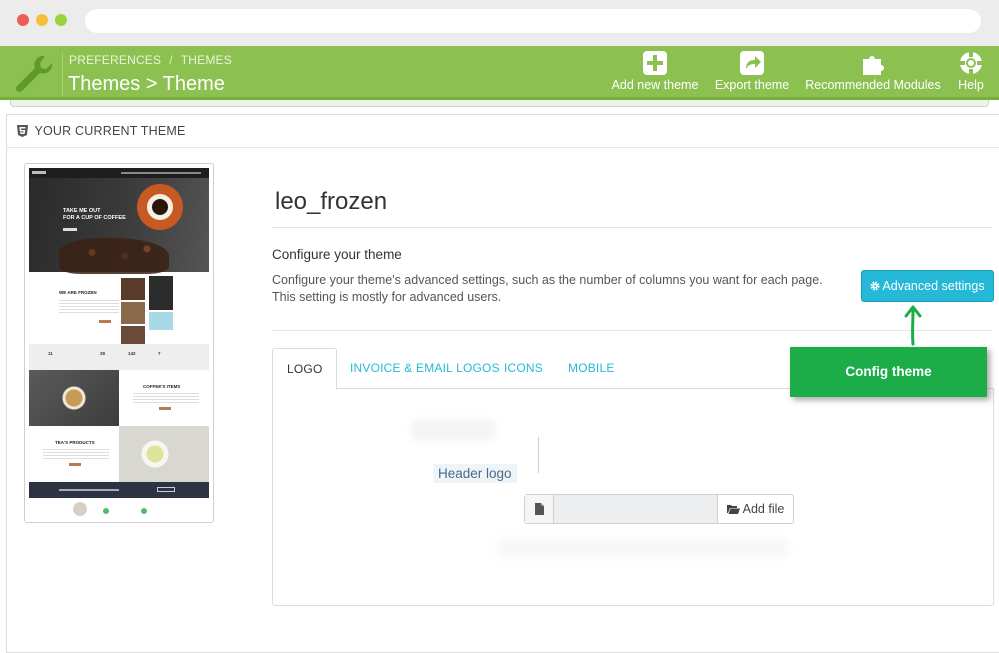  What do you see at coordinates (115, 60) in the screenshot?
I see `breadcrumb-preferences: PREFERENCES` at bounding box center [115, 60].